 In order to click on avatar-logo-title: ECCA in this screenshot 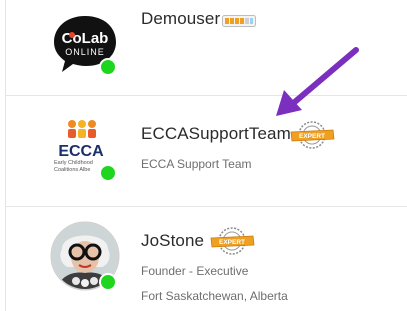, I will do `click(81, 151)`.